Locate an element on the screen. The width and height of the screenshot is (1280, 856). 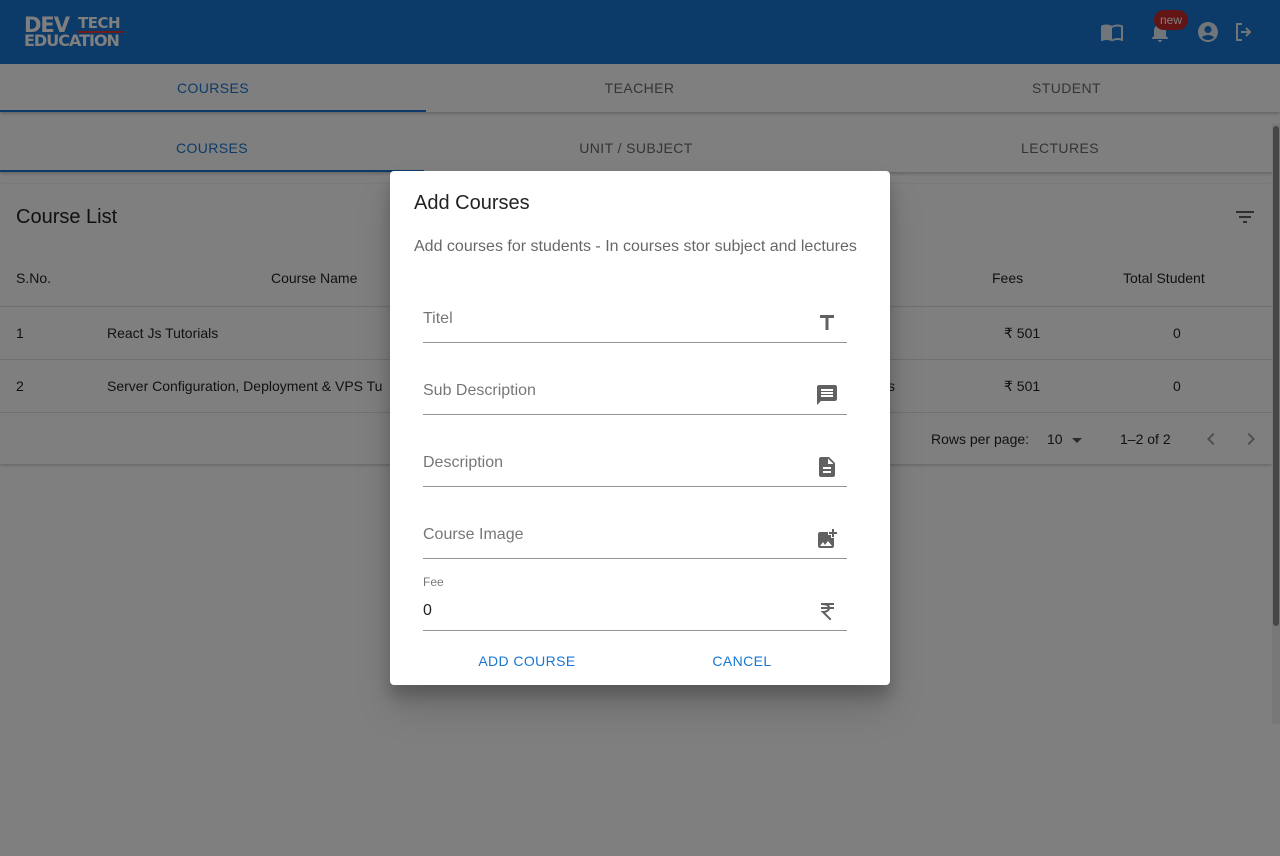
fee-value: 0 is located at coordinates (427, 610).